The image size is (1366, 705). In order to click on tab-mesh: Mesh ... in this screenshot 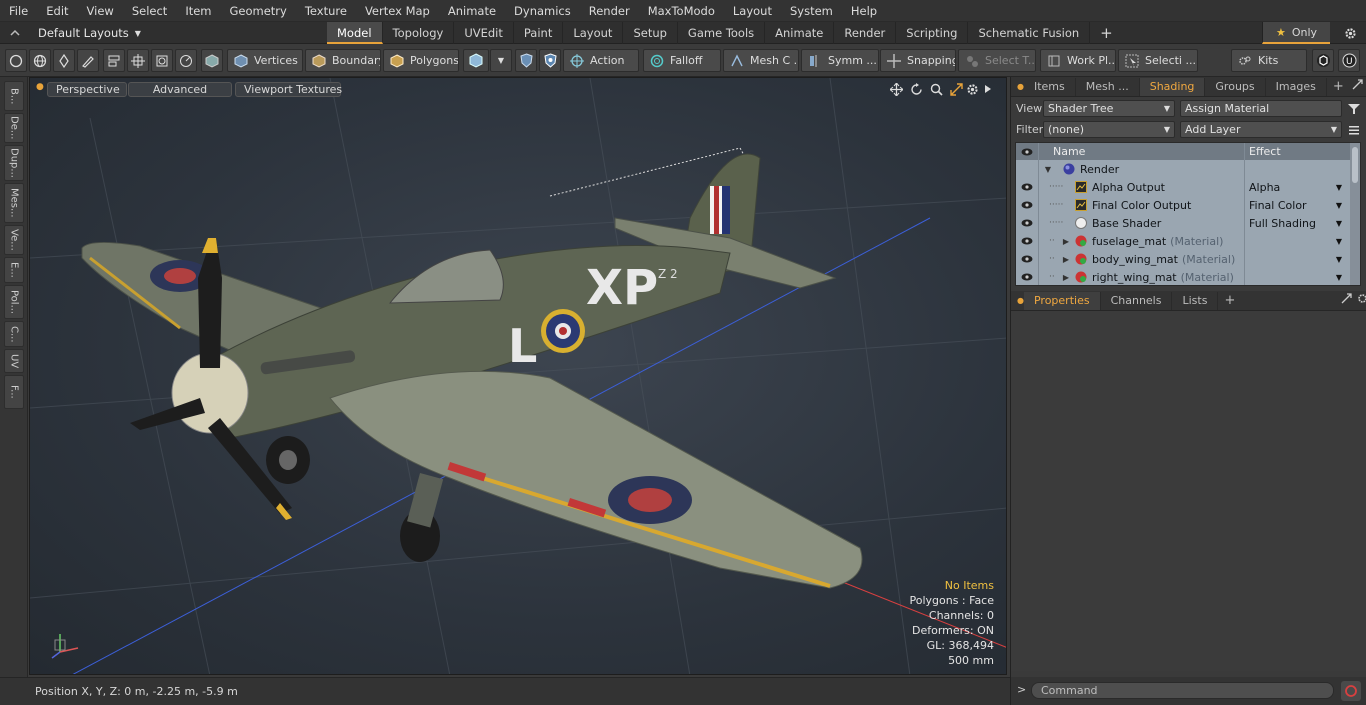, I will do `click(1108, 87)`.